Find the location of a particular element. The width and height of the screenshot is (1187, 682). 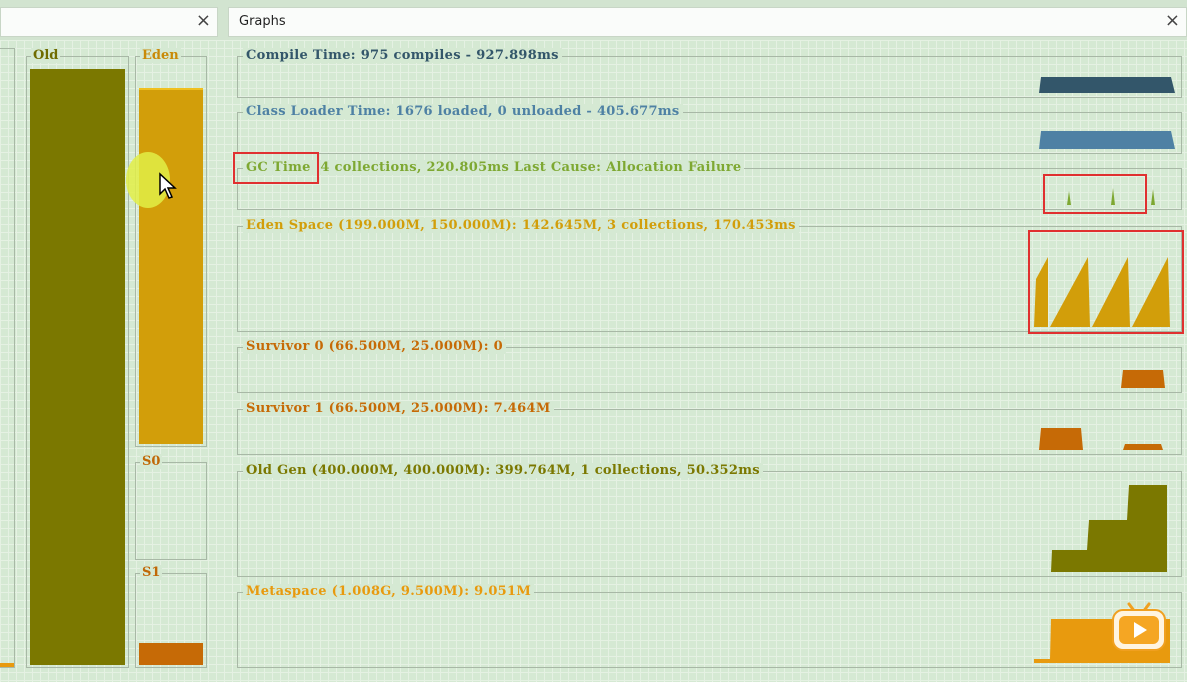

class-loader-plot is located at coordinates (1107, 140).